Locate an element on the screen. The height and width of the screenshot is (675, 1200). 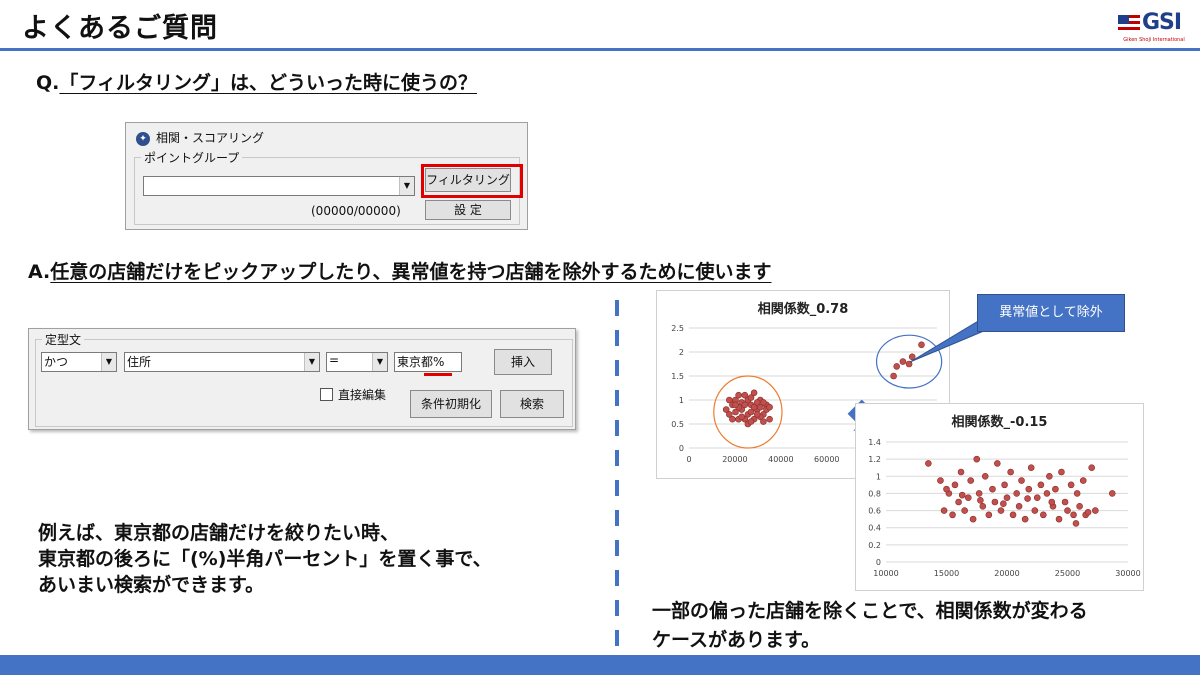
point-group-box: ポイントグループ ▼ フィルタリング (00000/00000) 設 定 is located at coordinates (328, 187).